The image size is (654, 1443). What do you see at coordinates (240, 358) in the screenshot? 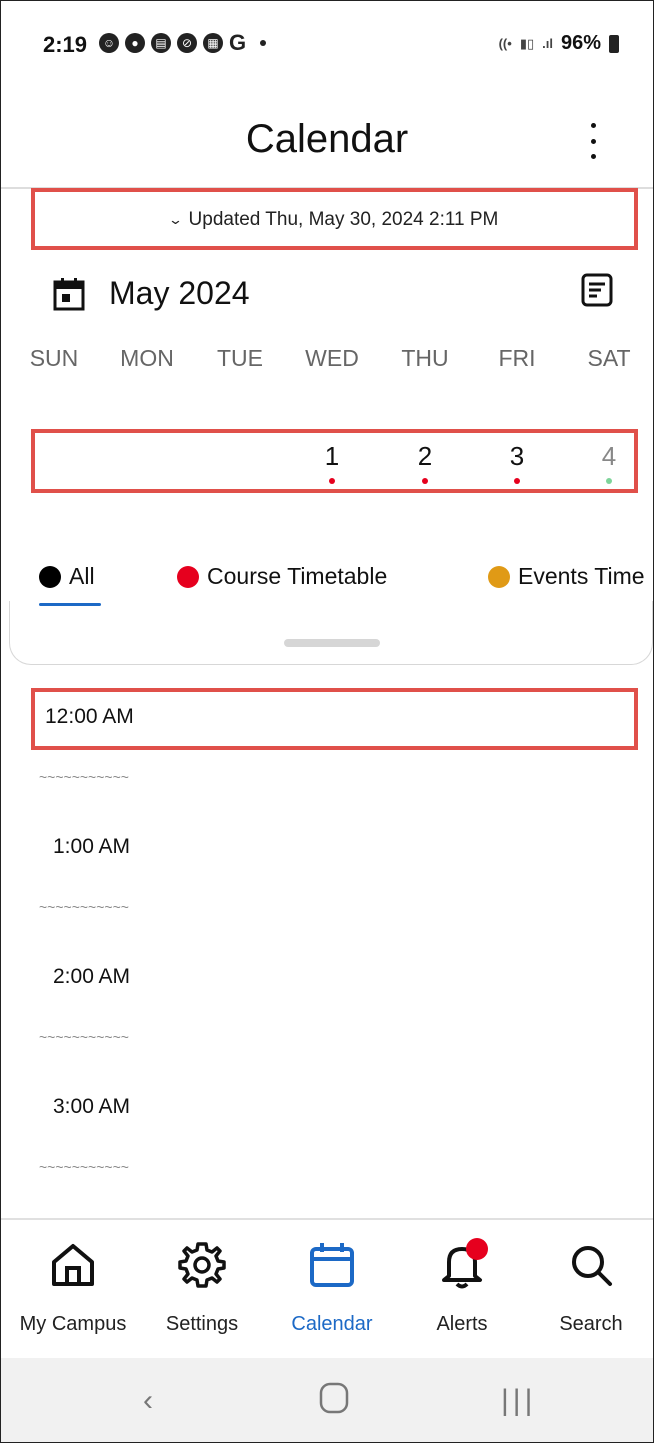
I see `weekday-label: TUE` at bounding box center [240, 358].